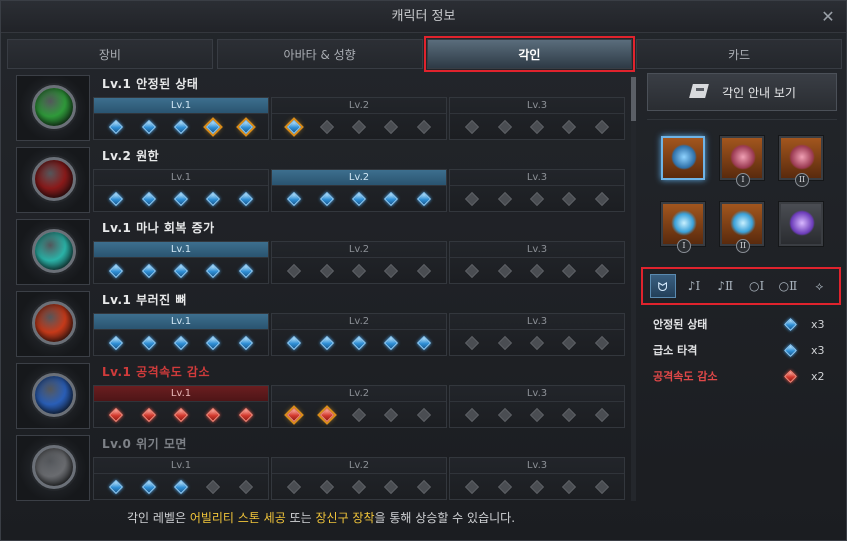 This screenshot has height=541, width=847. Describe the element at coordinates (739, 54) in the screenshot. I see `tab-card: 카드` at that location.